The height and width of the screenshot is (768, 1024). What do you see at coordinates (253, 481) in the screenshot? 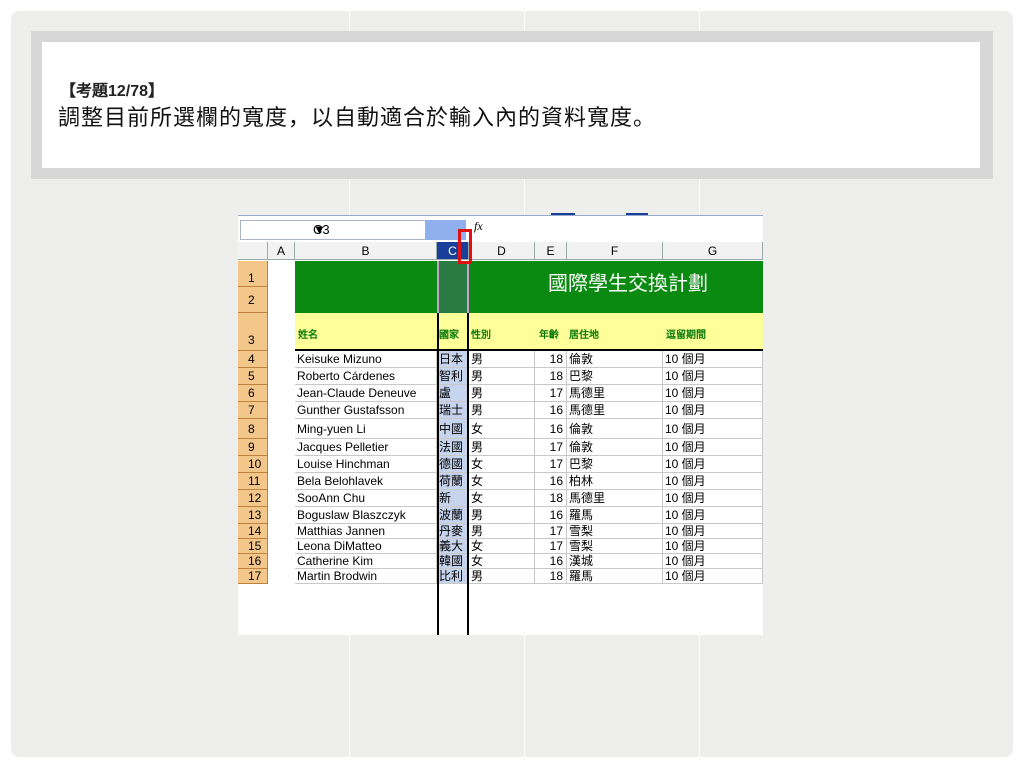
I see `row-header-11: 11` at bounding box center [253, 481].